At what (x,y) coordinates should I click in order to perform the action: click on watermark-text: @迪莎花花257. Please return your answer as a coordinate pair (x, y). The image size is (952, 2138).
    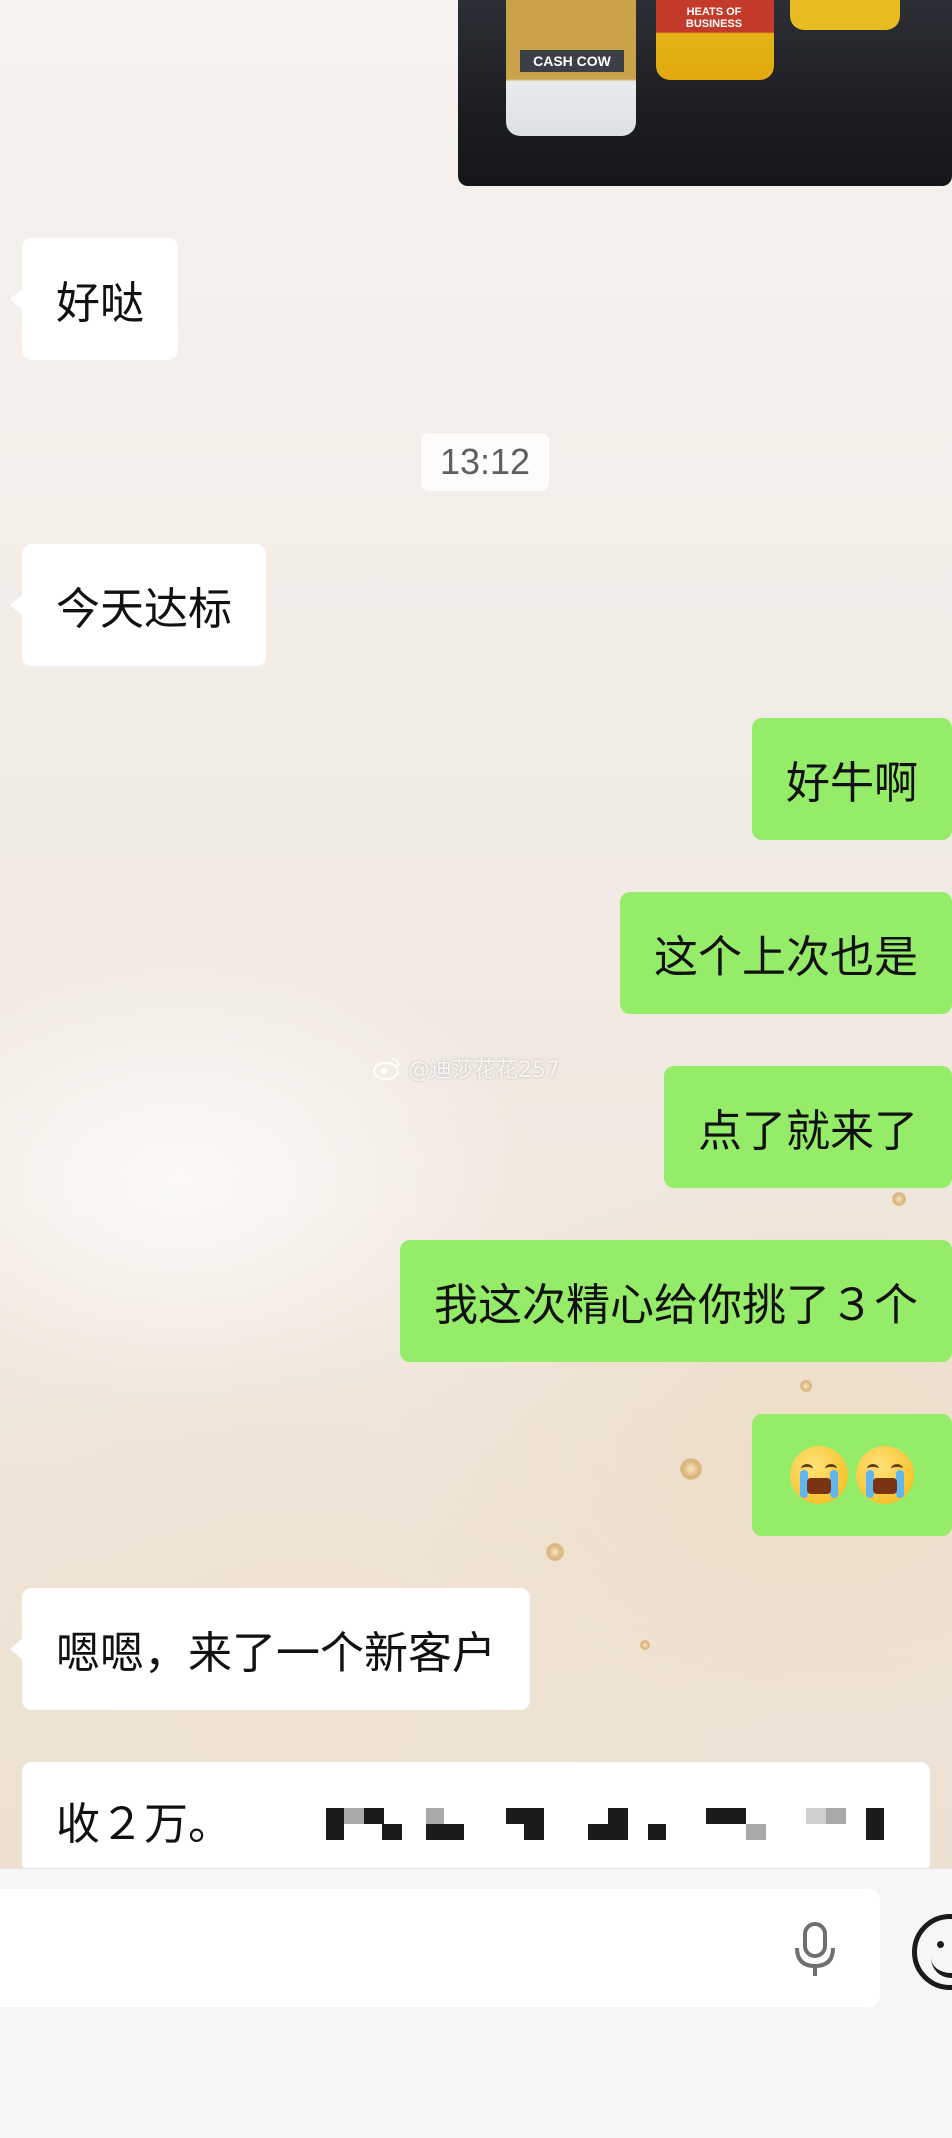
    Looking at the image, I should click on (484, 1070).